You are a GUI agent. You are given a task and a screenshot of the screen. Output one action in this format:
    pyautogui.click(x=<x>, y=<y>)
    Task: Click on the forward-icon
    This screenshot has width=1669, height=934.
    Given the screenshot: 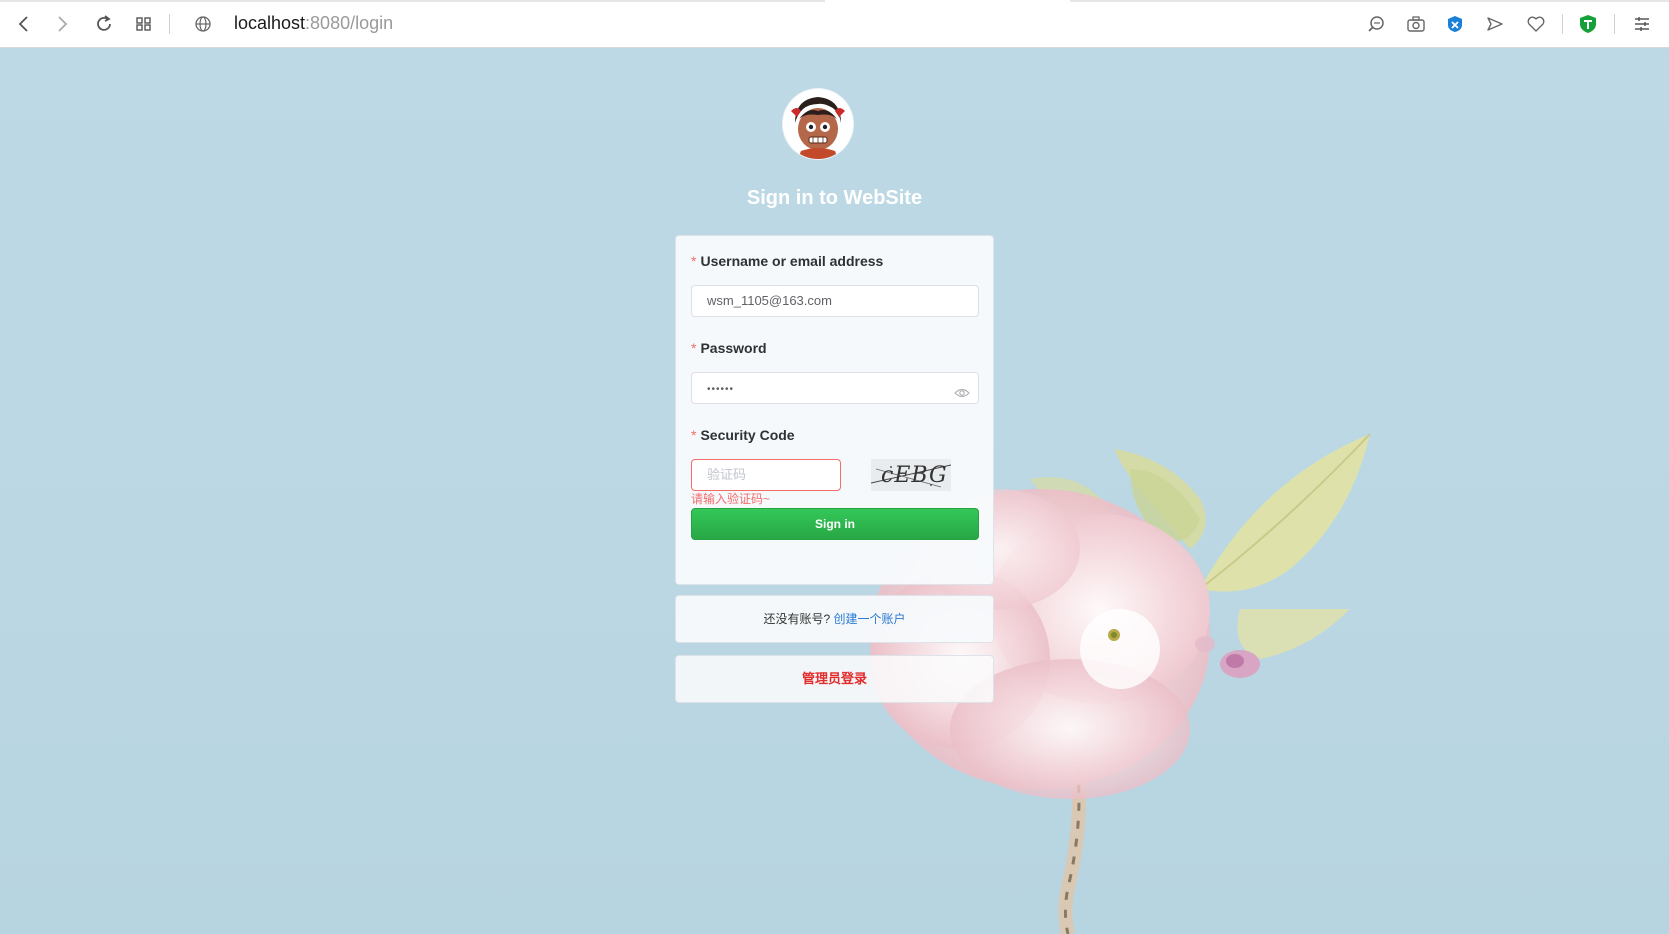 What is the action you would take?
    pyautogui.click(x=62, y=24)
    